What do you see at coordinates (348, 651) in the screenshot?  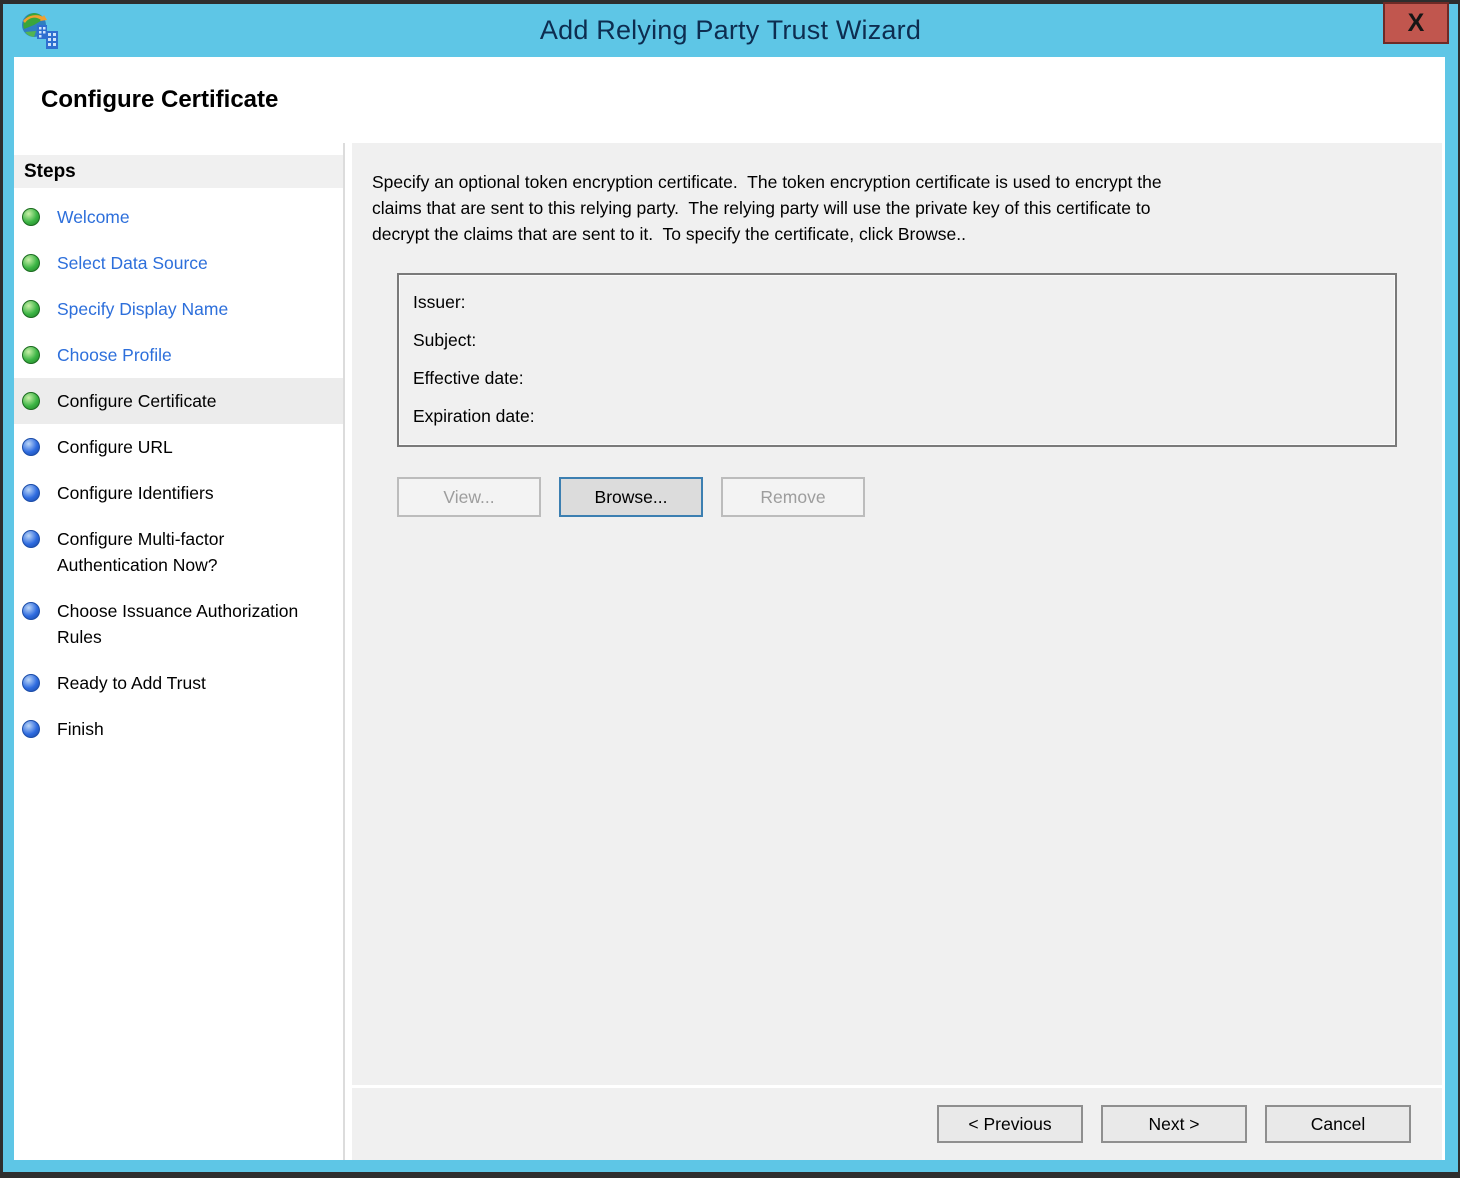 I see `sidebar-divider` at bounding box center [348, 651].